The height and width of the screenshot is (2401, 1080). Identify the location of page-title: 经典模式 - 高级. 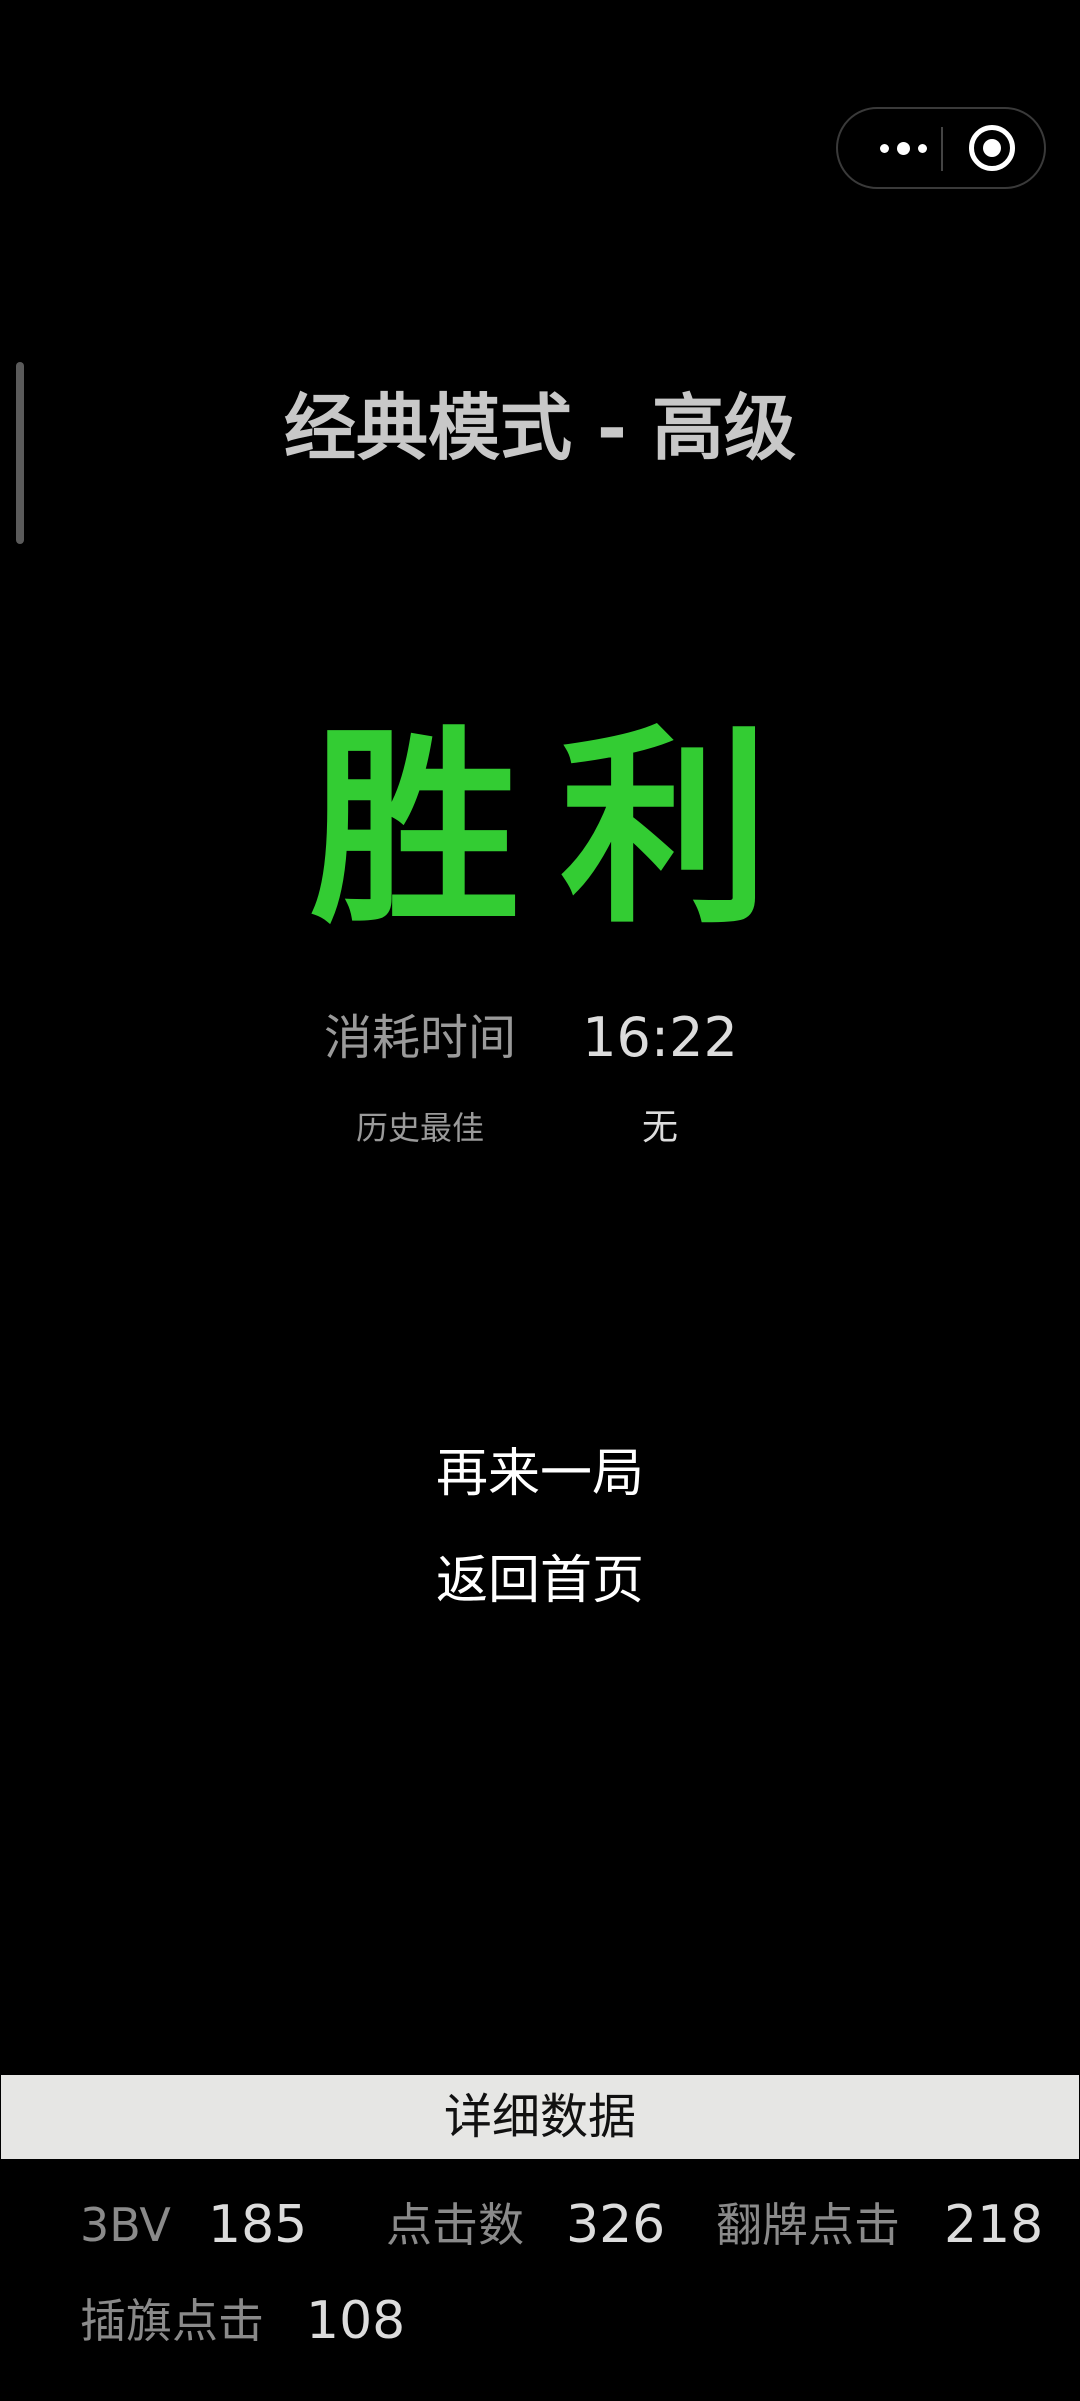
(540, 428).